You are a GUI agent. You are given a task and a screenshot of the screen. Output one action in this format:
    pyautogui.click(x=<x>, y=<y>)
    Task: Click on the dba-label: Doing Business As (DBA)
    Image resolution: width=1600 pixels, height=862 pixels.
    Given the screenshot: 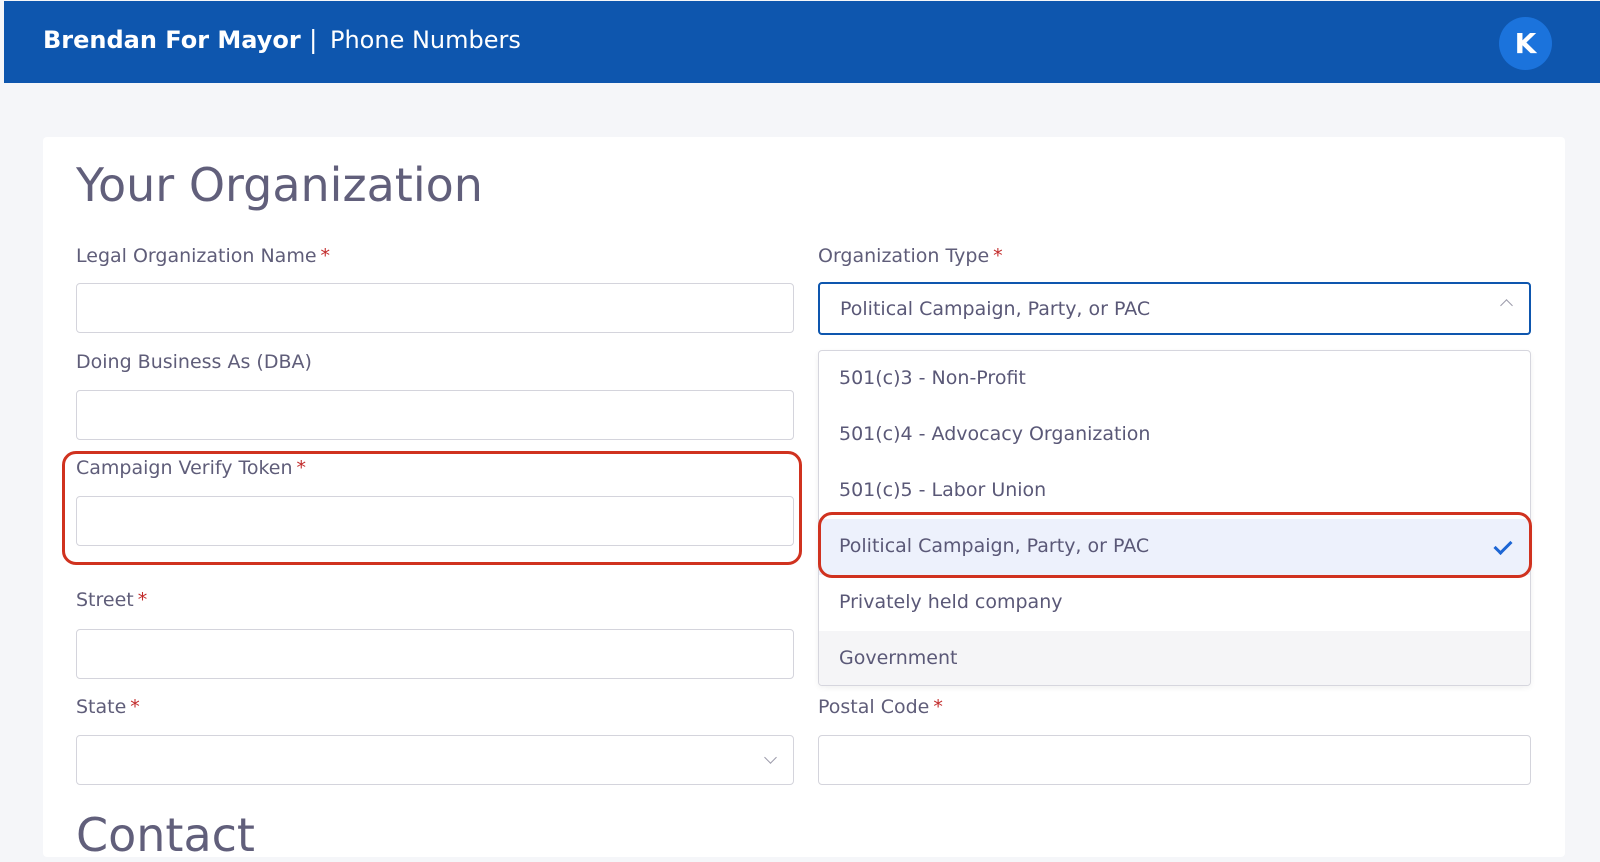 What is the action you would take?
    pyautogui.click(x=194, y=362)
    